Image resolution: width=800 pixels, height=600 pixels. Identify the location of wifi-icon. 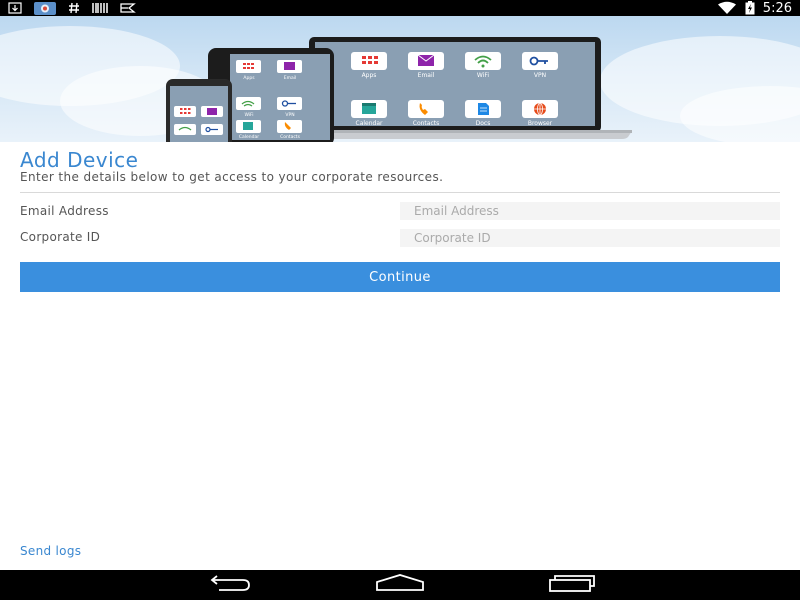
(727, 8).